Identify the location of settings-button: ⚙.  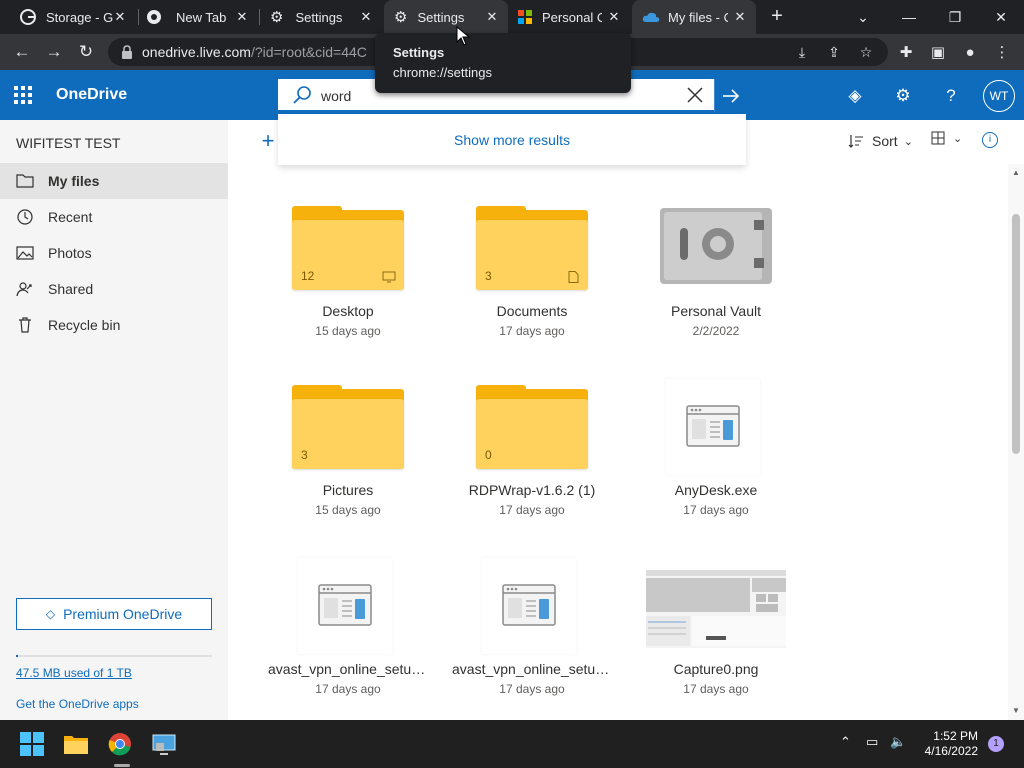
(903, 96).